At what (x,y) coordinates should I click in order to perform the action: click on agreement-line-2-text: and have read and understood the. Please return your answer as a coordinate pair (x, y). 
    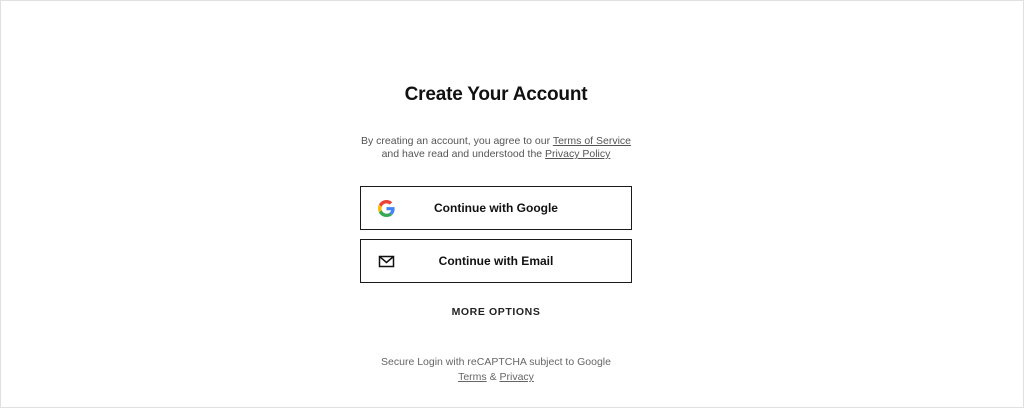
    Looking at the image, I should click on (463, 154).